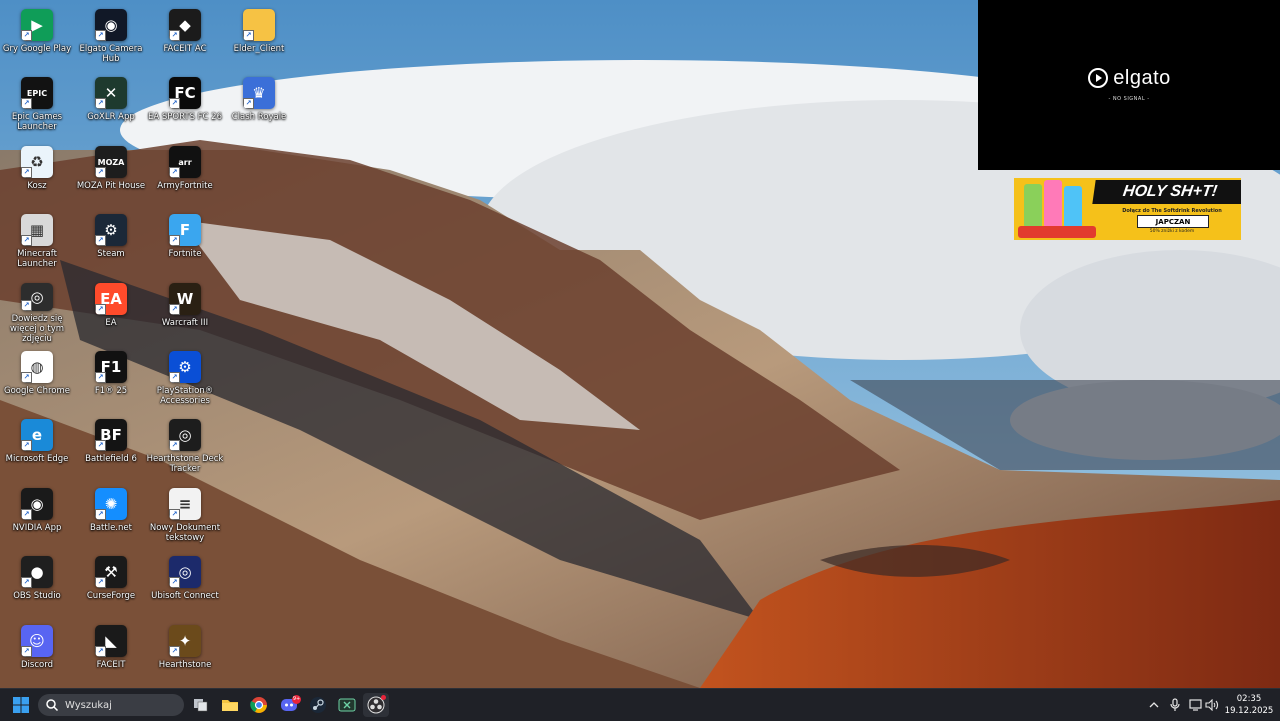 The width and height of the screenshot is (1280, 721). I want to click on steam-taskbar-button, so click(318, 705).